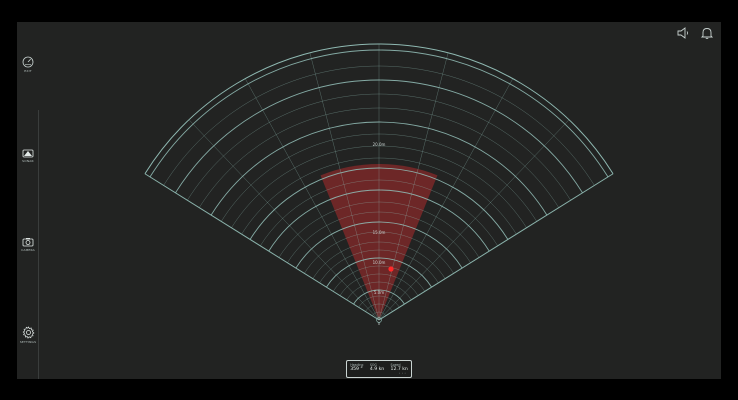 This screenshot has height=400, width=738. What do you see at coordinates (379, 292) in the screenshot?
I see `range-label: 5.0m` at bounding box center [379, 292].